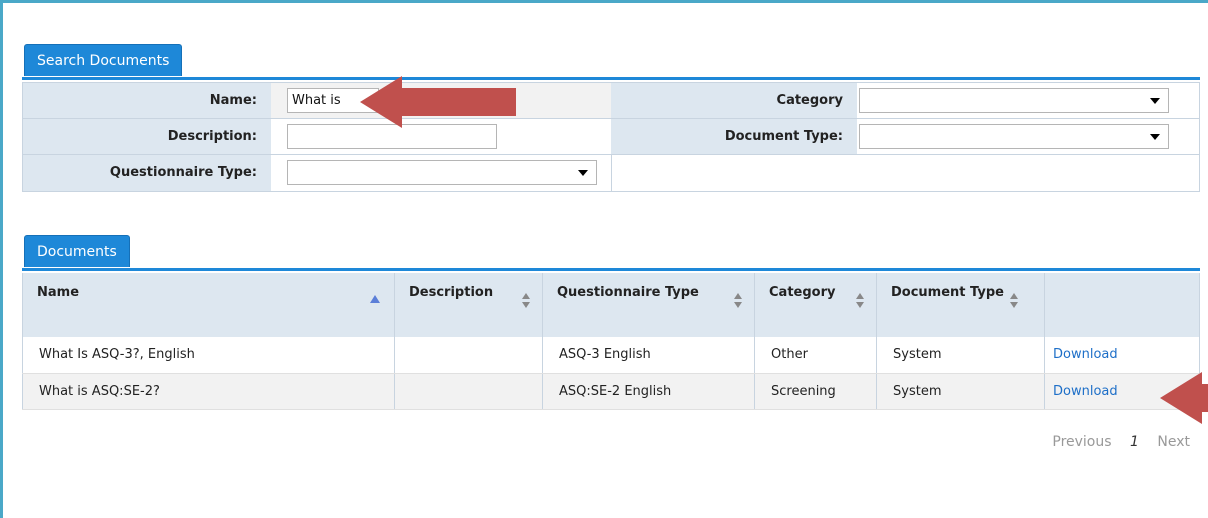 This screenshot has width=1208, height=518. I want to click on category-label: Category, so click(734, 100).